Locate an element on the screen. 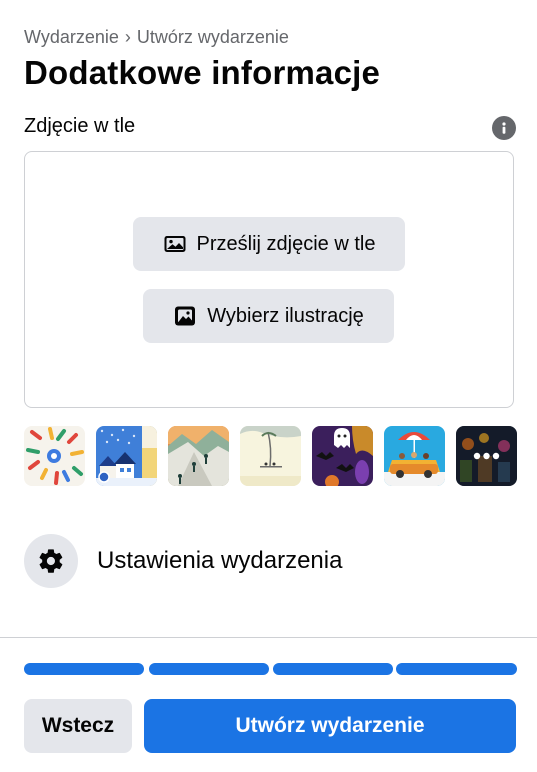 The width and height of the screenshot is (537, 772). step-progress-bar is located at coordinates (270, 669).